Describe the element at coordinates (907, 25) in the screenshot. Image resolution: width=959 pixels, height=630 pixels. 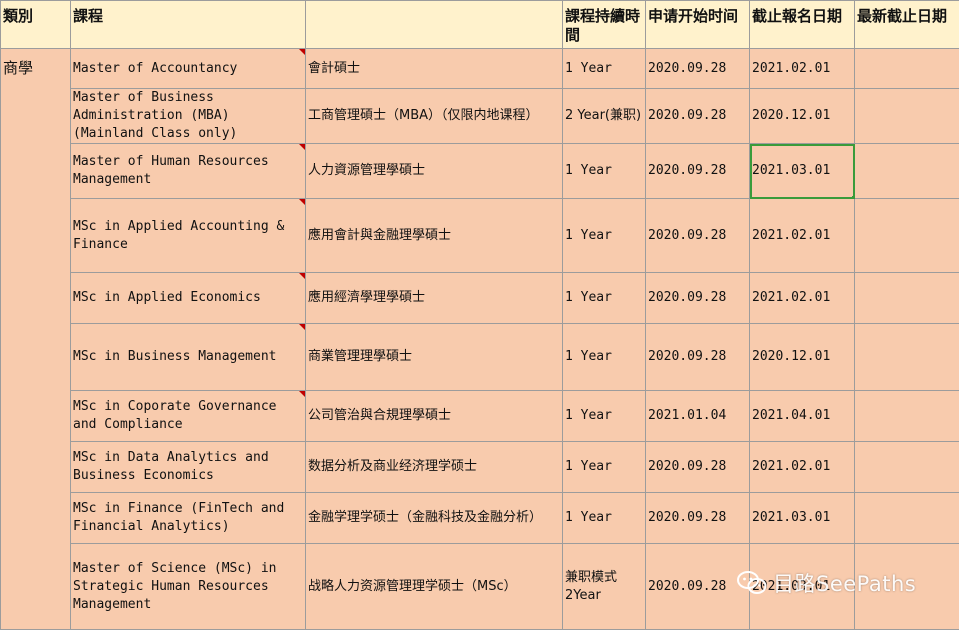
I see `header-latest-deadline: 最新截止日期` at that location.